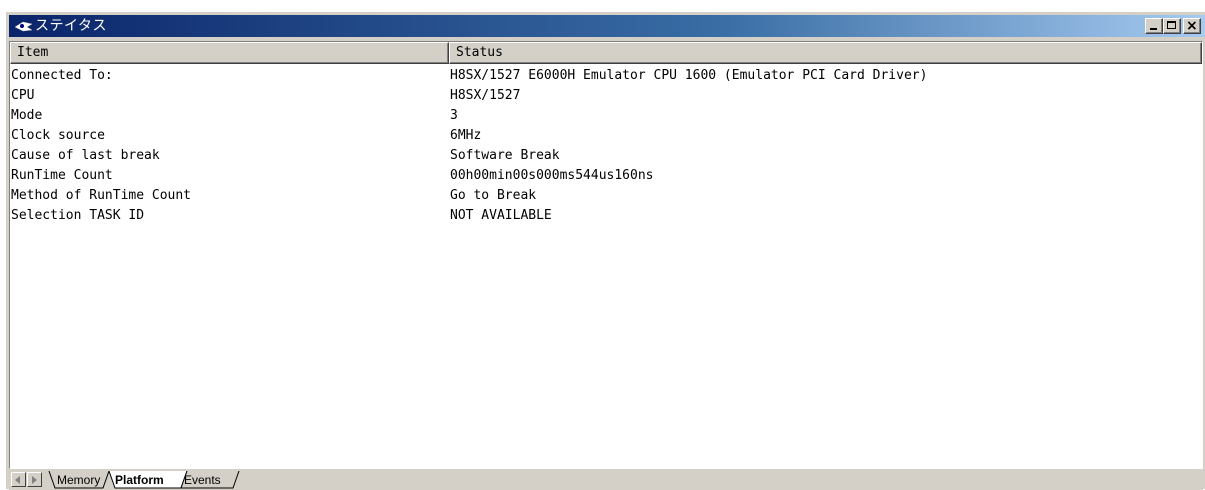 Image resolution: width=1205 pixels, height=490 pixels. What do you see at coordinates (78, 480) in the screenshot?
I see `tab-memory: Memory` at bounding box center [78, 480].